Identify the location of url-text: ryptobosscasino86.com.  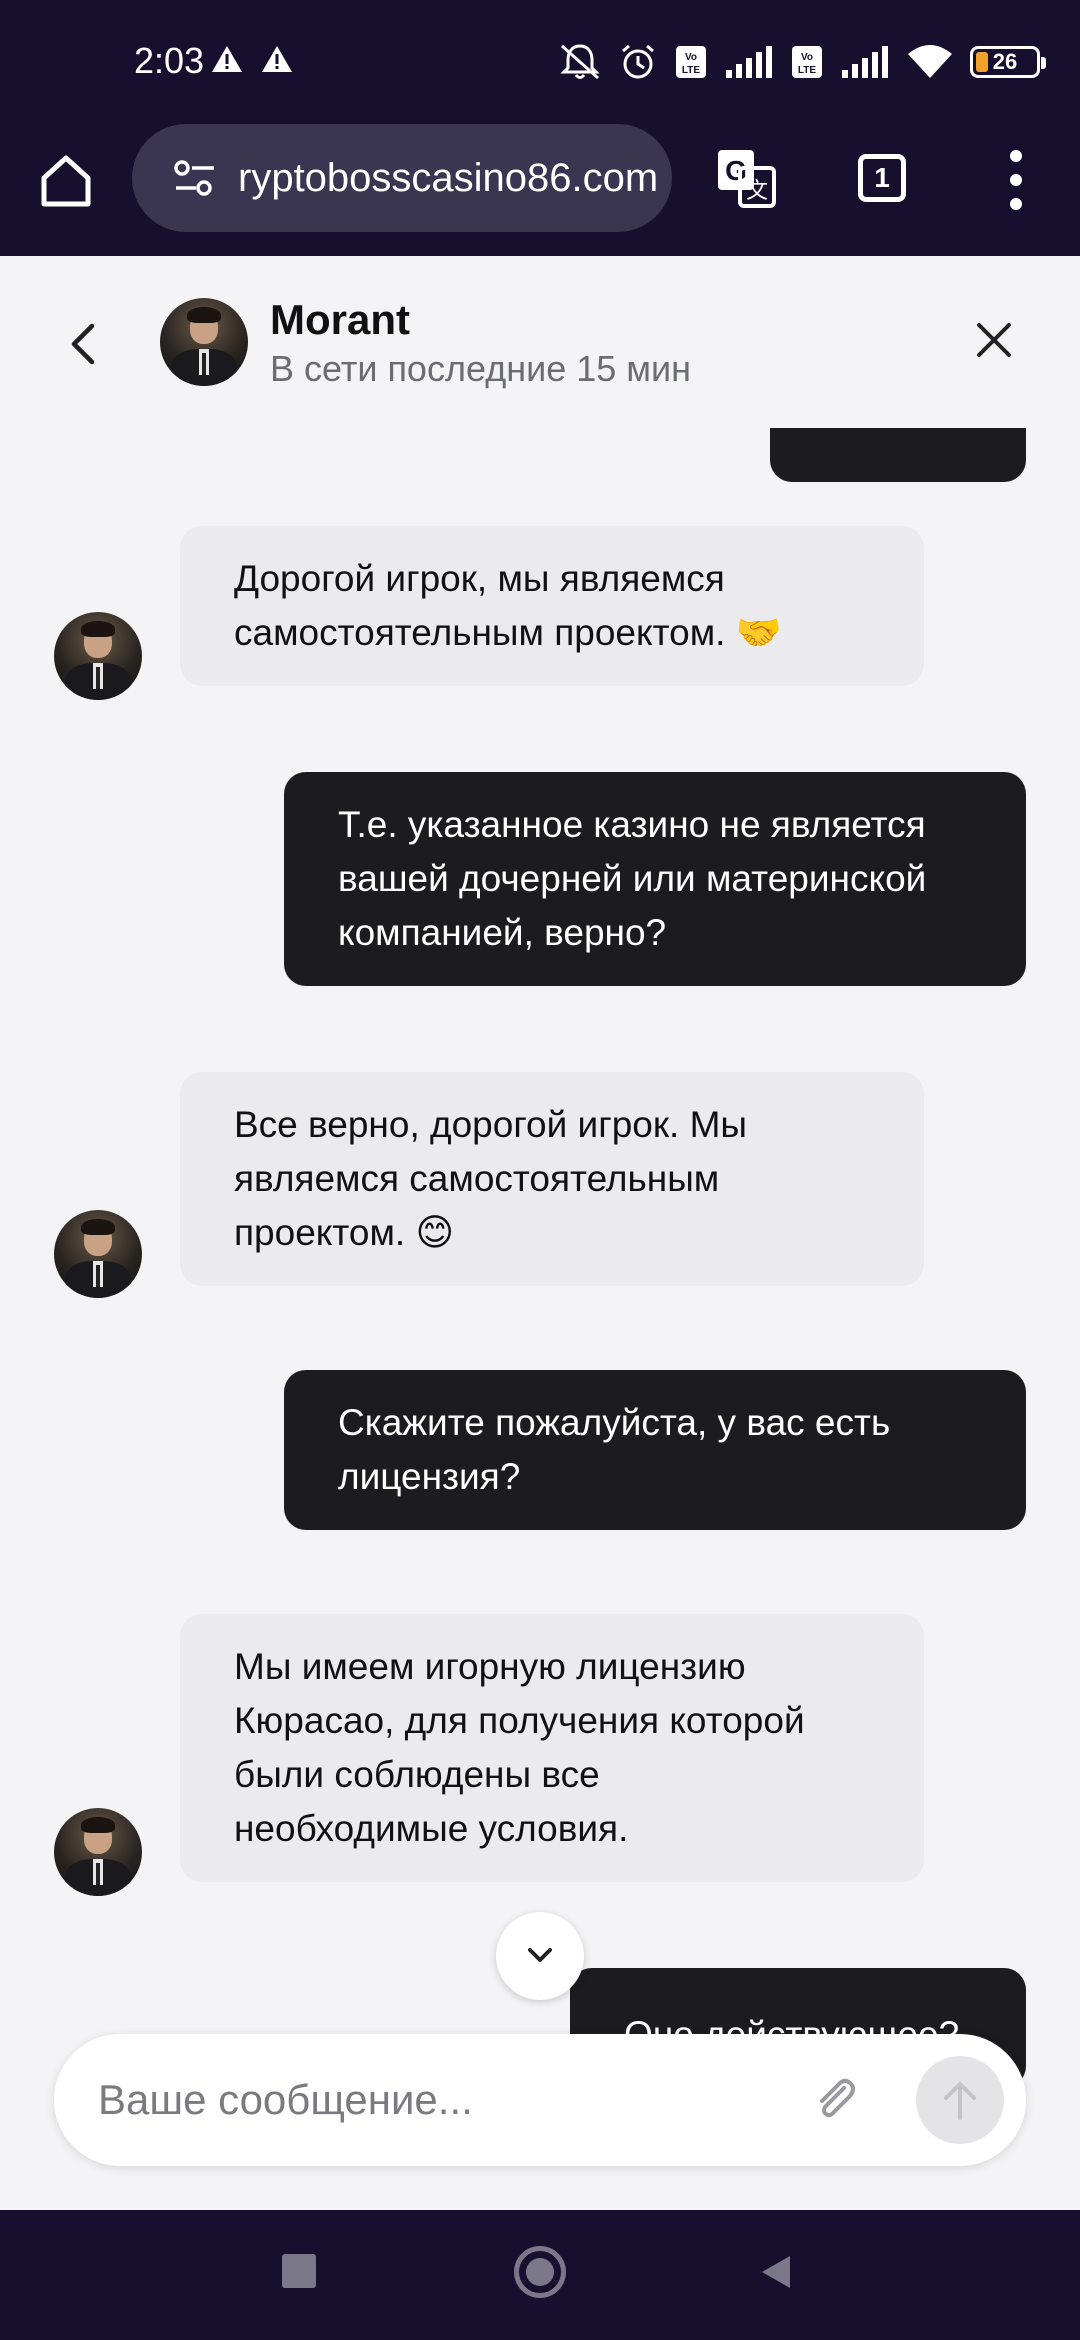
(448, 177).